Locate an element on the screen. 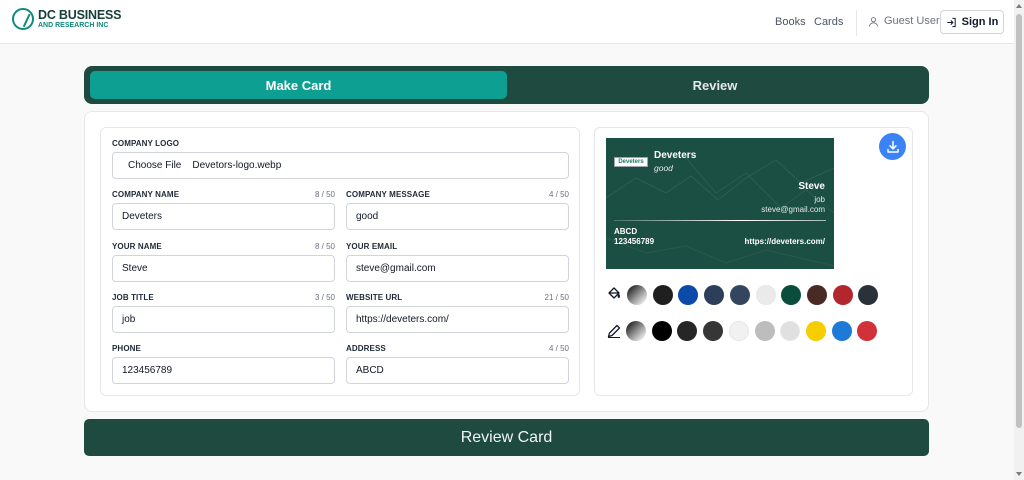  choose-file-button: Choose File is located at coordinates (155, 165).